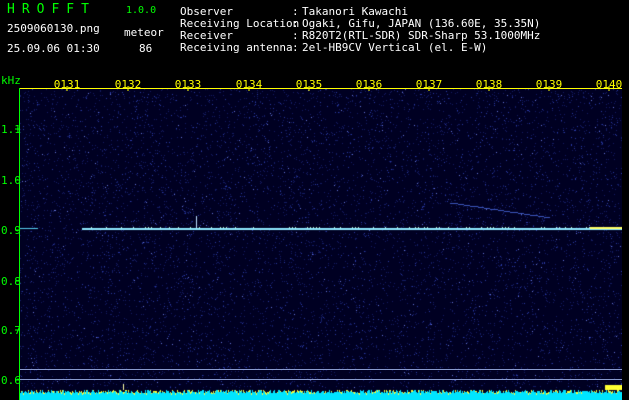 This screenshot has height=400, width=629. Describe the element at coordinates (429, 84) in the screenshot. I see `x-tick-label: 0137` at that location.